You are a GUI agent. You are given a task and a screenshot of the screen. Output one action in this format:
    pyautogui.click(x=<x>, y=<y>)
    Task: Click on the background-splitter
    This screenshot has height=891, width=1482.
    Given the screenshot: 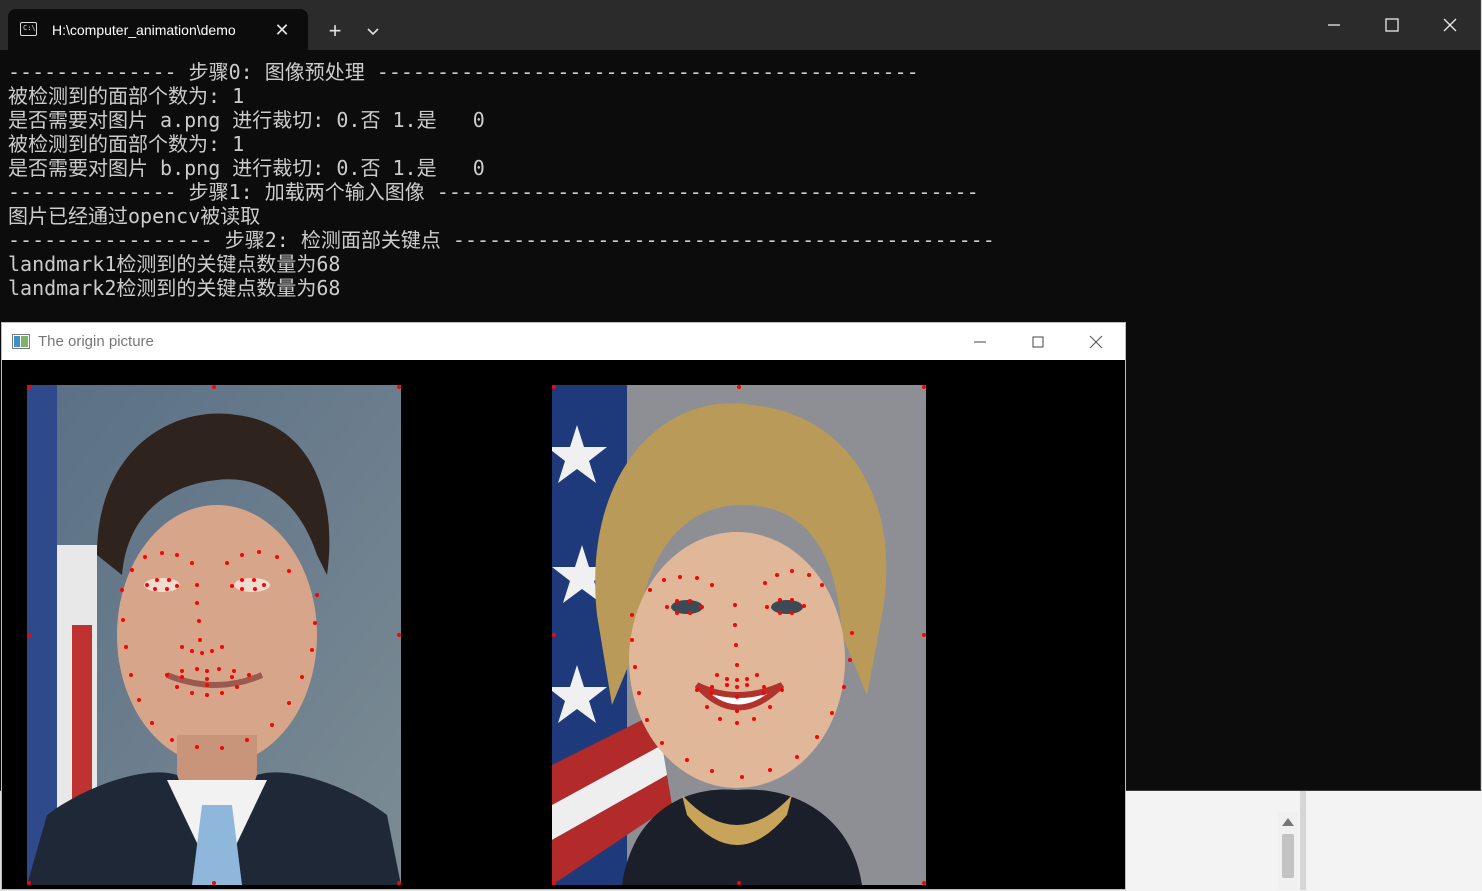 What is the action you would take?
    pyautogui.click(x=1303, y=840)
    